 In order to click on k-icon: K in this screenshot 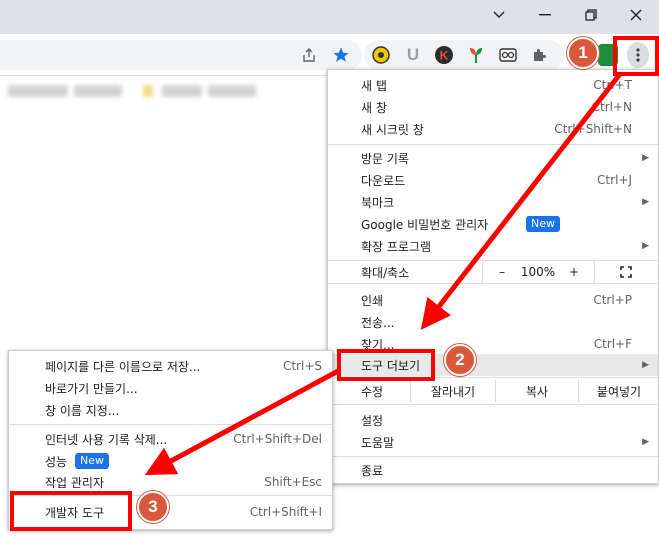, I will do `click(444, 55)`.